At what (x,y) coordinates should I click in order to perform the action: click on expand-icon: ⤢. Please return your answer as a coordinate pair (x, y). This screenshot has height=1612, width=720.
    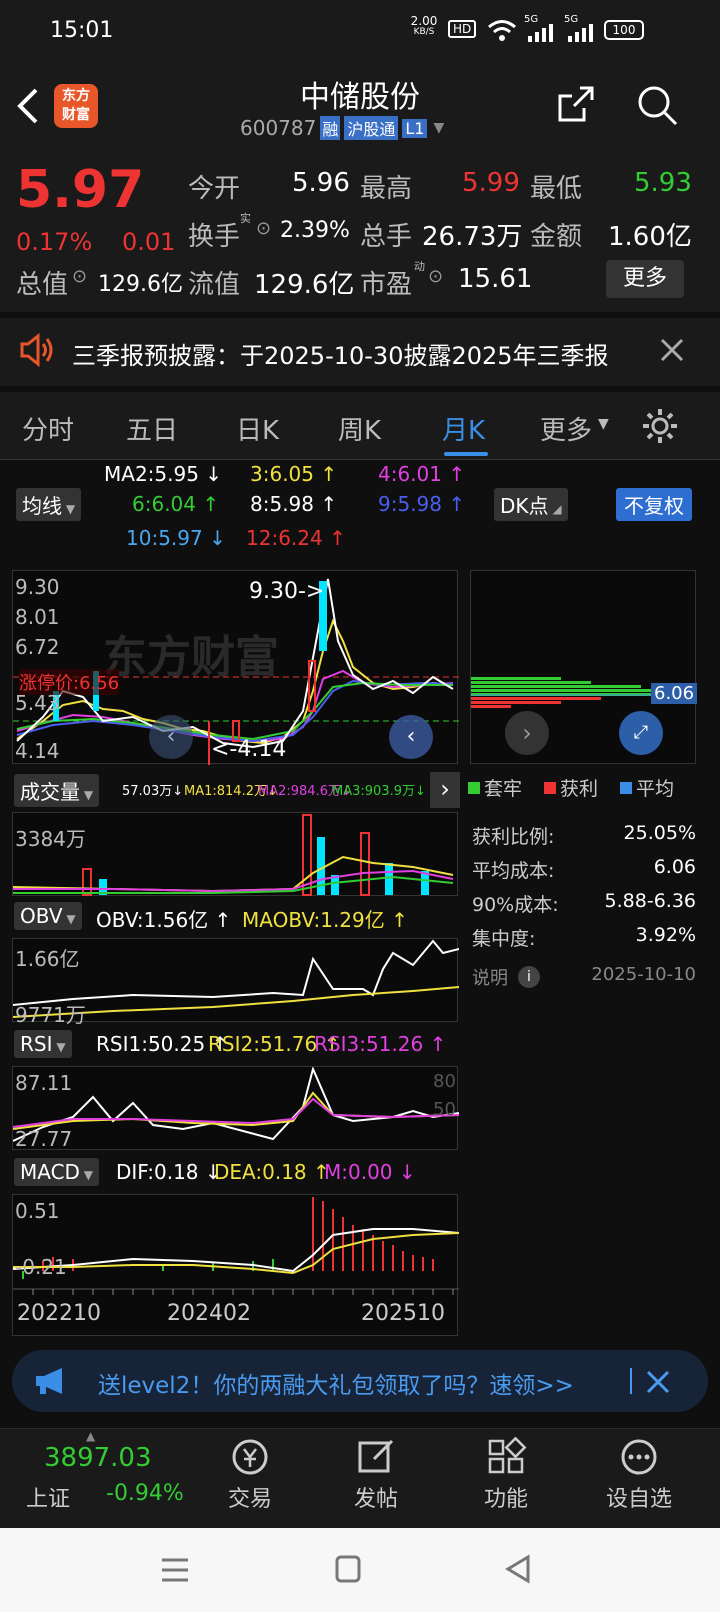
    Looking at the image, I should click on (641, 733).